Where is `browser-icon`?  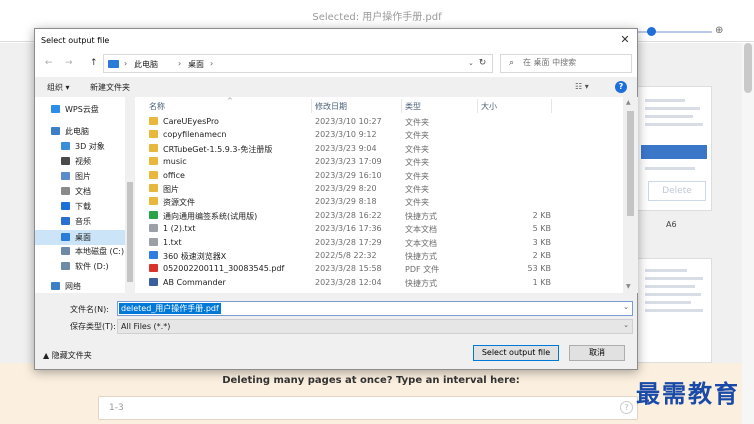 browser-icon is located at coordinates (153, 255).